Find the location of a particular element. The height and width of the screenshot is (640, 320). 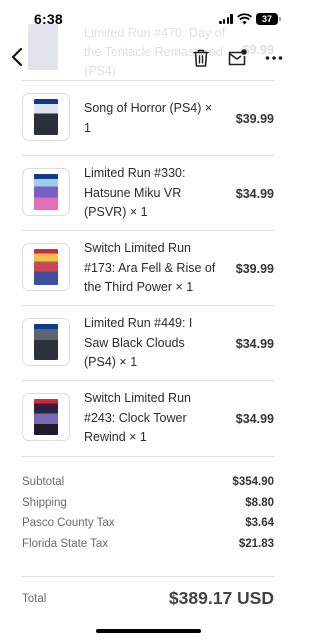

subtotal-row: Subtotal $354.90 is located at coordinates (148, 486).